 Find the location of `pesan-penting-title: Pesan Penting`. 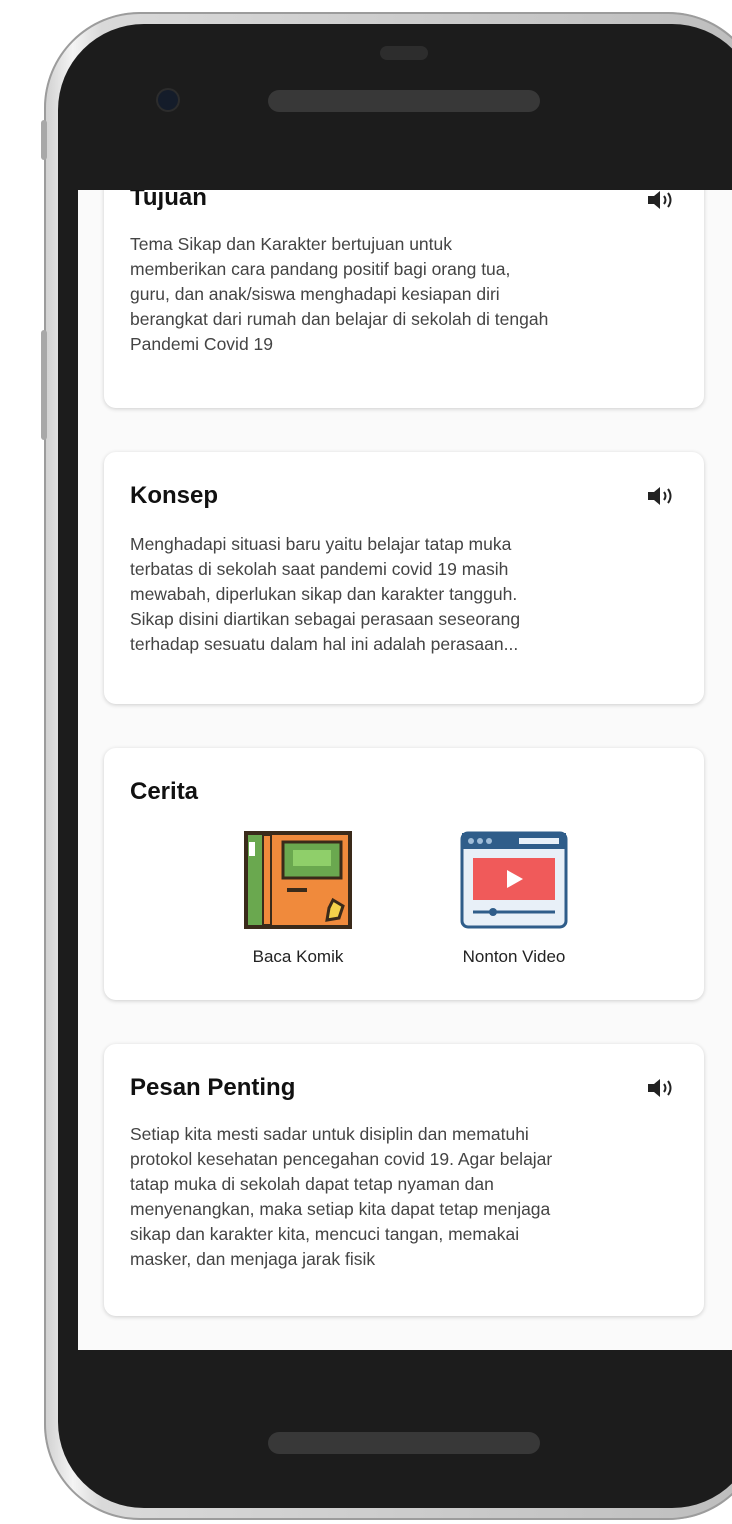

pesan-penting-title: Pesan Penting is located at coordinates (213, 1087).